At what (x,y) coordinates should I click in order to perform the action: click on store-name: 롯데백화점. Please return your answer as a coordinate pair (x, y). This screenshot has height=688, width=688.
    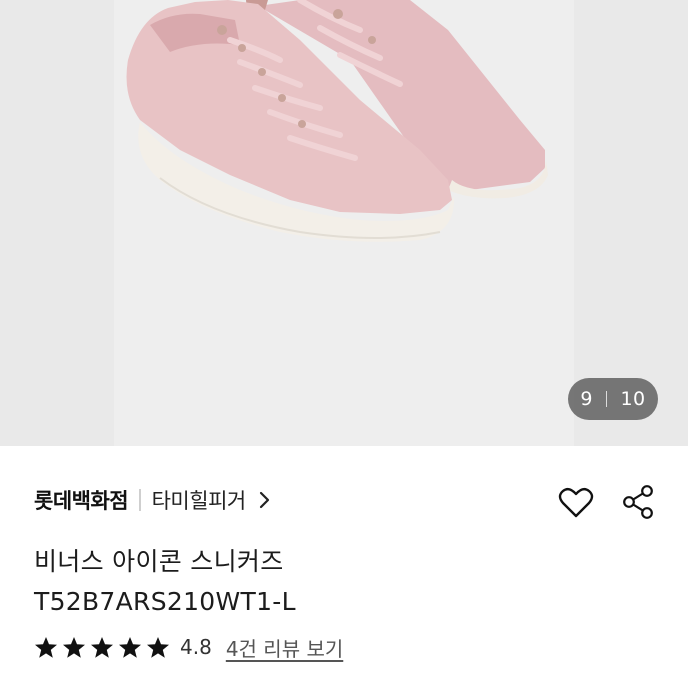
    Looking at the image, I should click on (81, 500).